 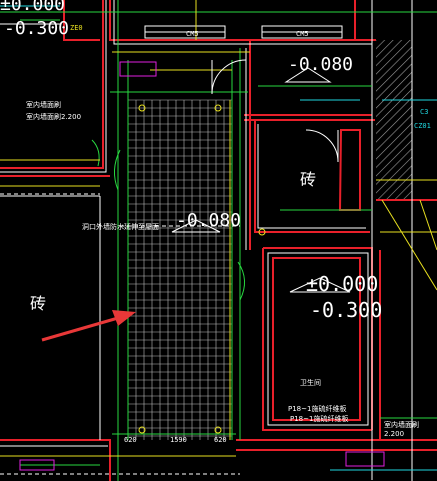 What do you see at coordinates (37, 28) in the screenshot?
I see `level-top-left-lower: -0.300` at bounding box center [37, 28].